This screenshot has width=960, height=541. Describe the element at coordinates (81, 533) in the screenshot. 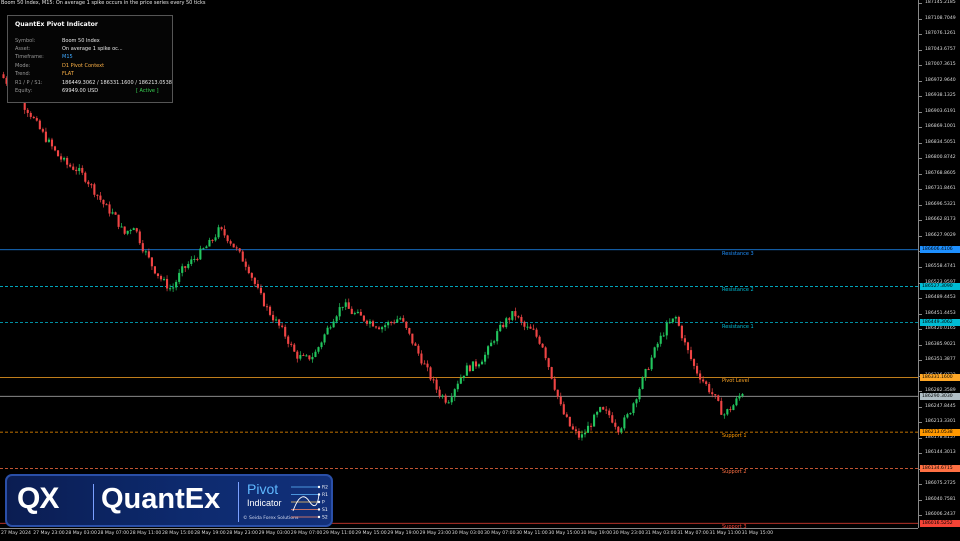

I see `time-tick-label: 28 May 03:00` at that location.